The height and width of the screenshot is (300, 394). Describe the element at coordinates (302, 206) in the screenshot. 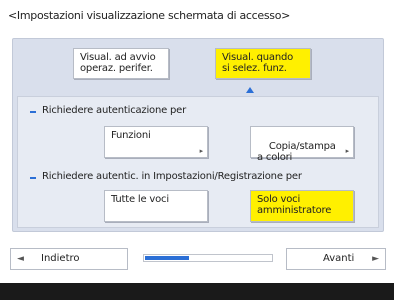

I see `admin-only-button: Solo voci amministratore` at that location.